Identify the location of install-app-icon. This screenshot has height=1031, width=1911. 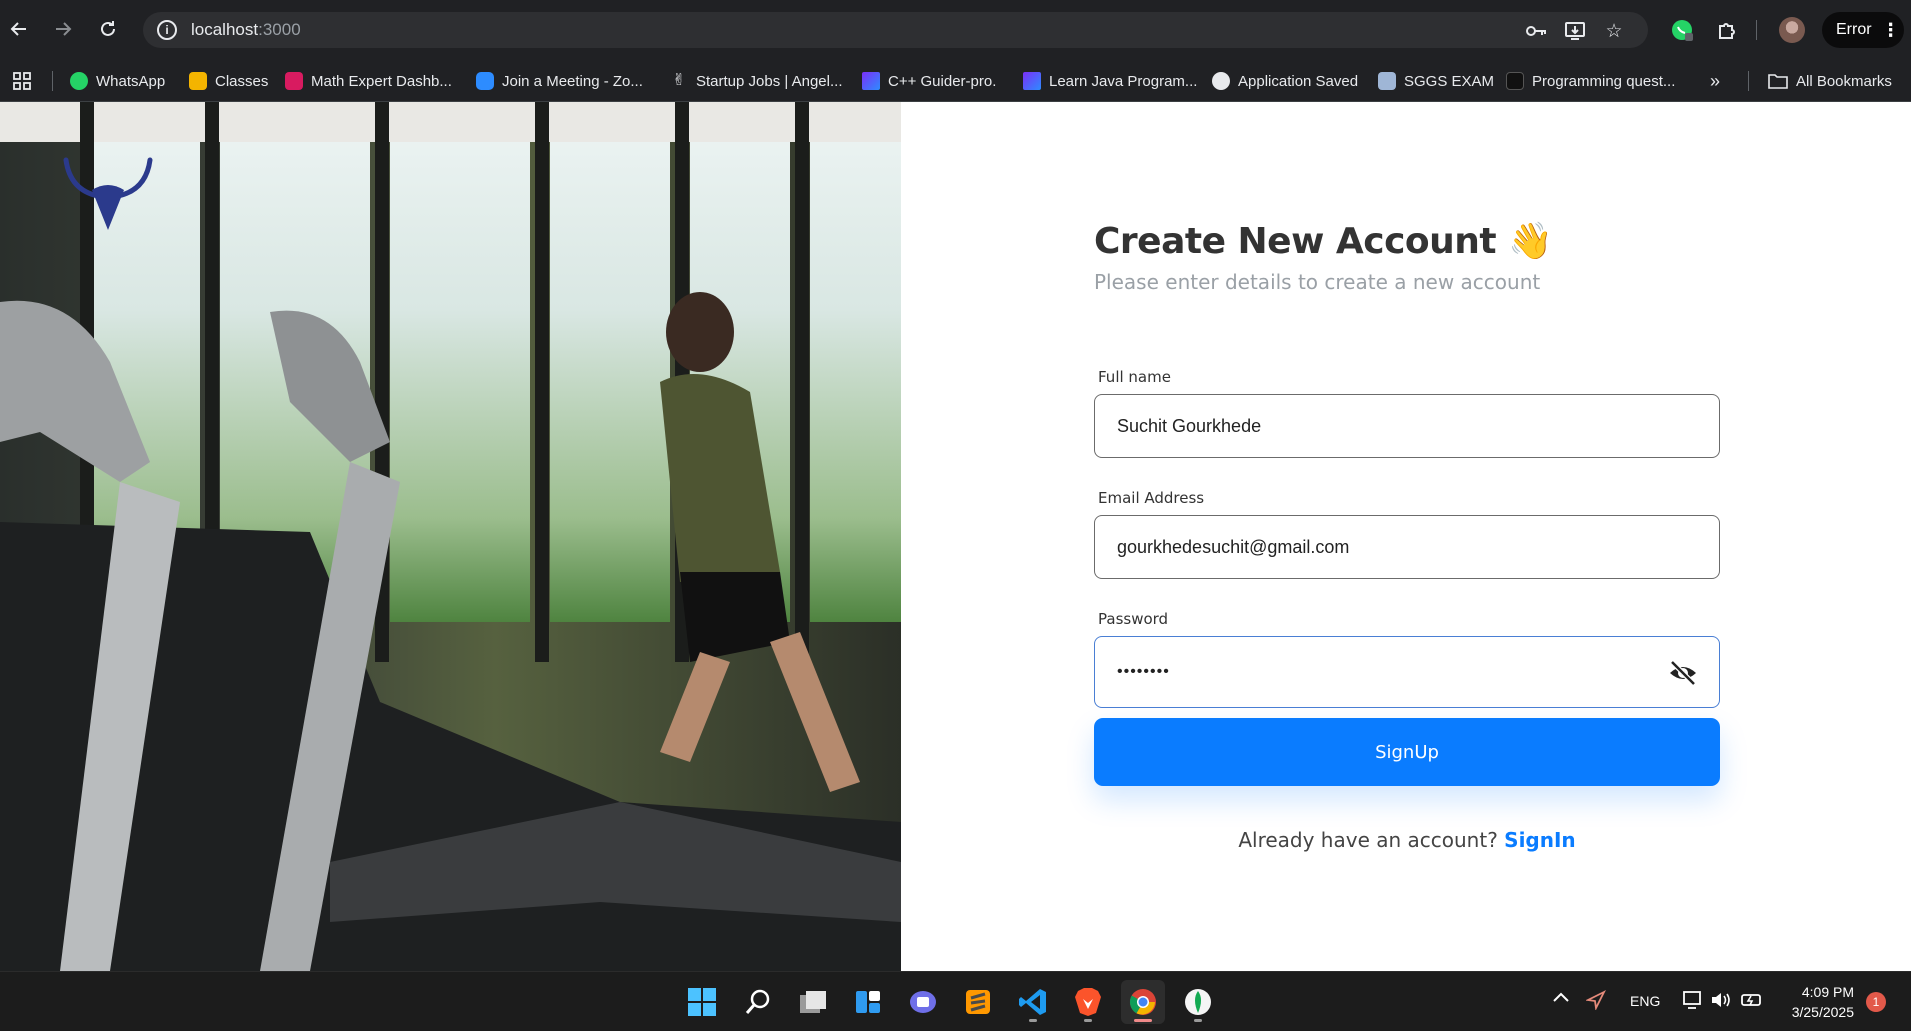
(1575, 31).